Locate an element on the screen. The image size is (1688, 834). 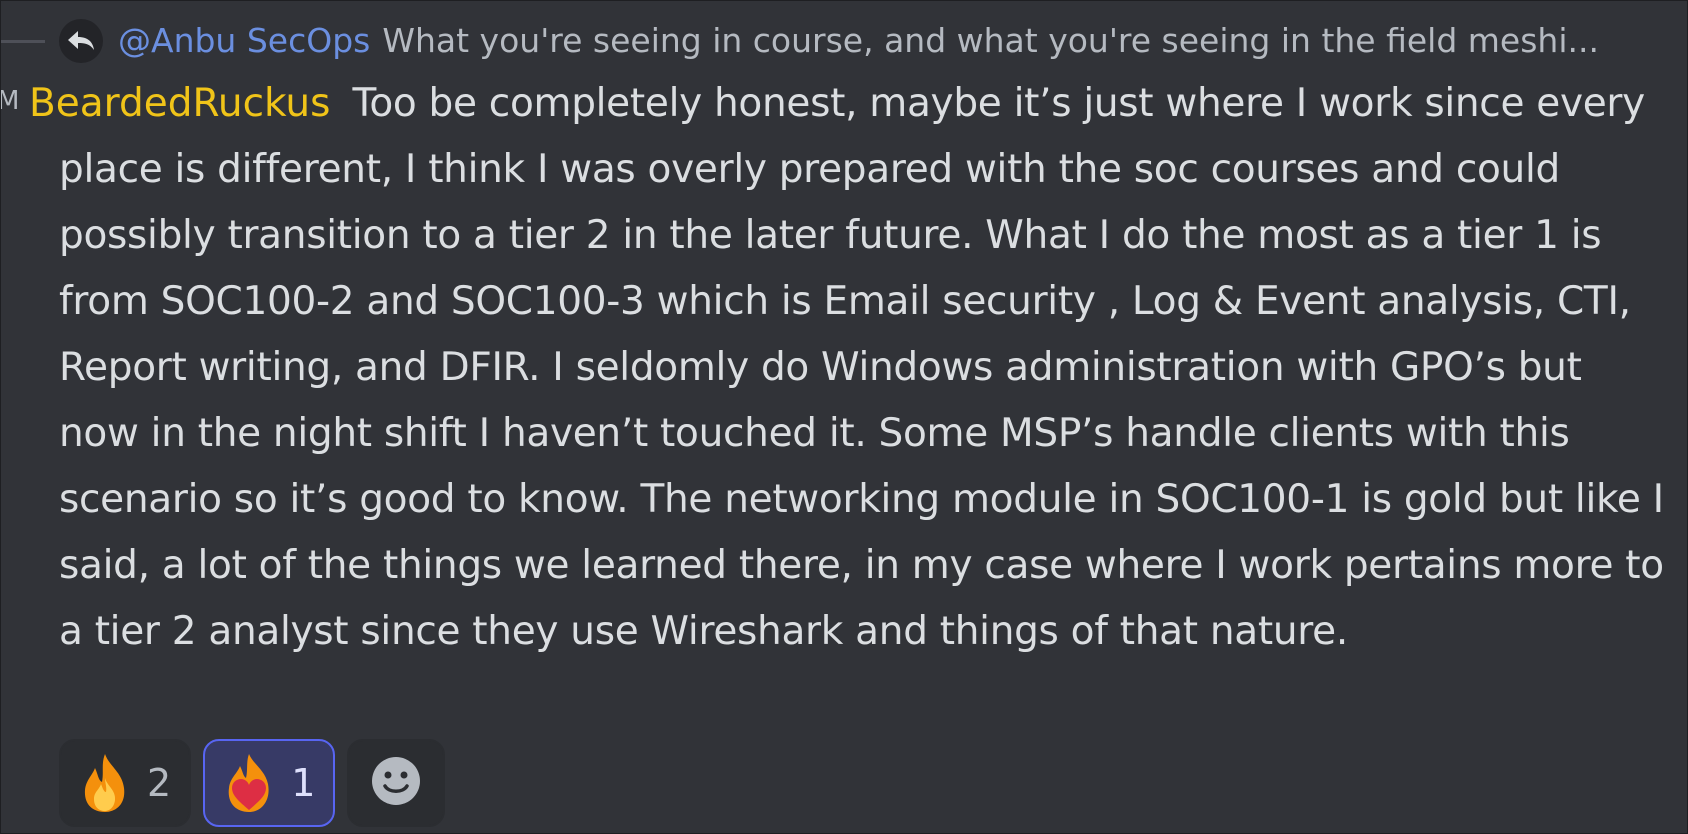
add-reaction-button is located at coordinates (396, 783).